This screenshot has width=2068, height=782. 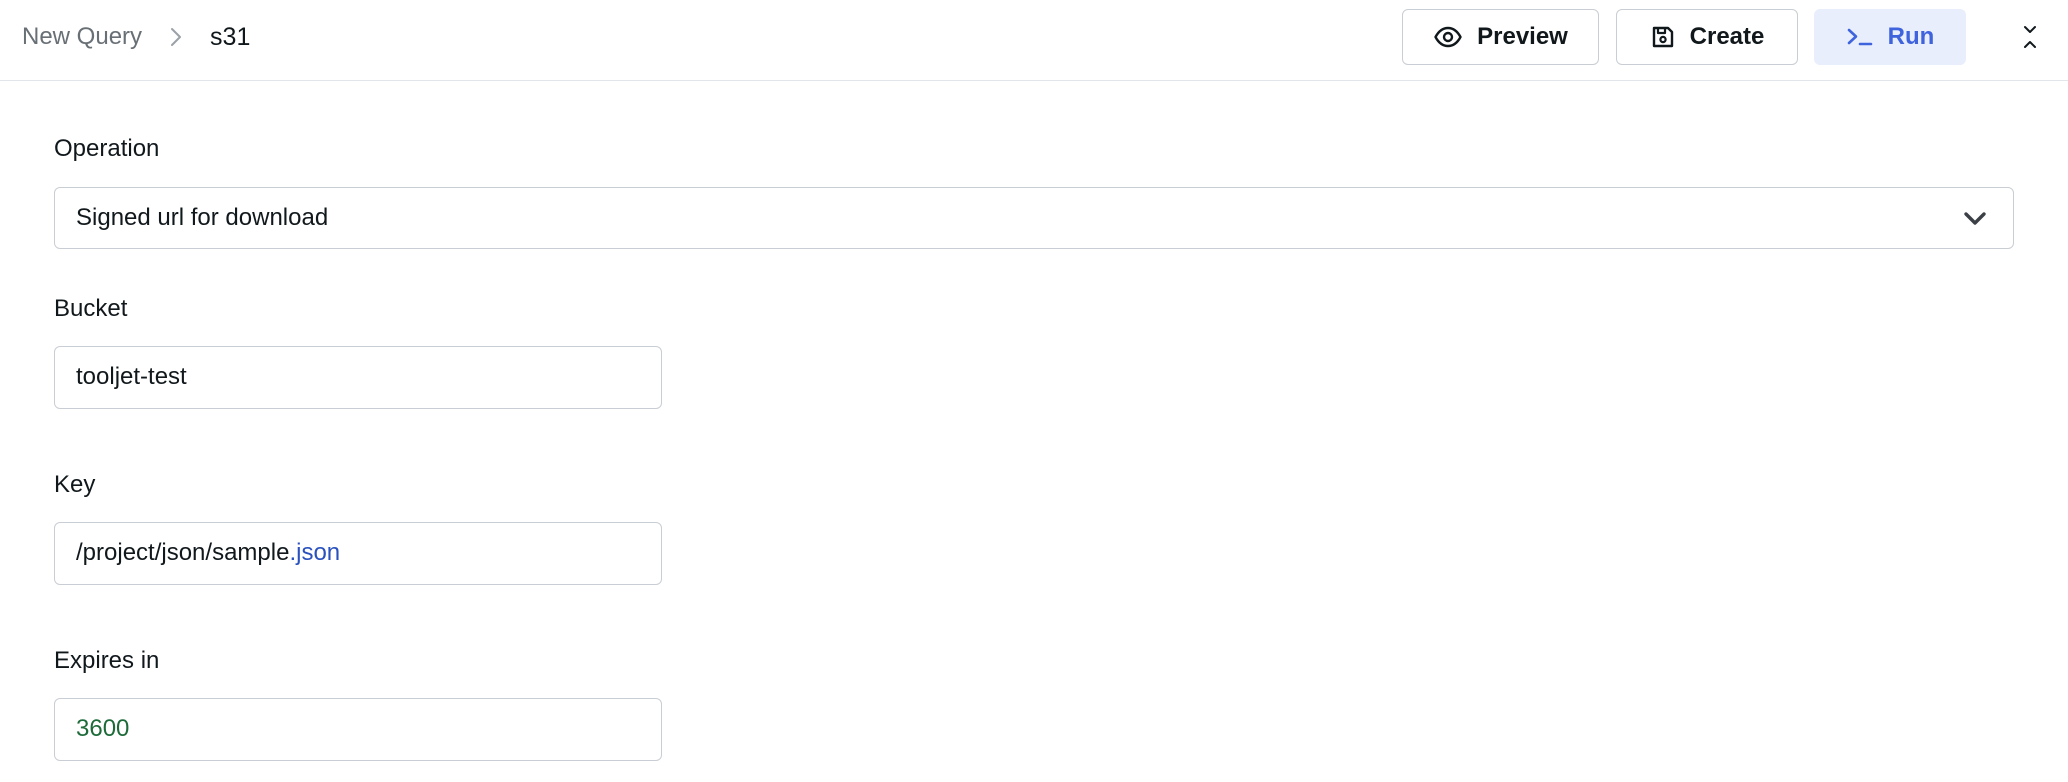 What do you see at coordinates (2030, 37) in the screenshot?
I see `collapse-icon` at bounding box center [2030, 37].